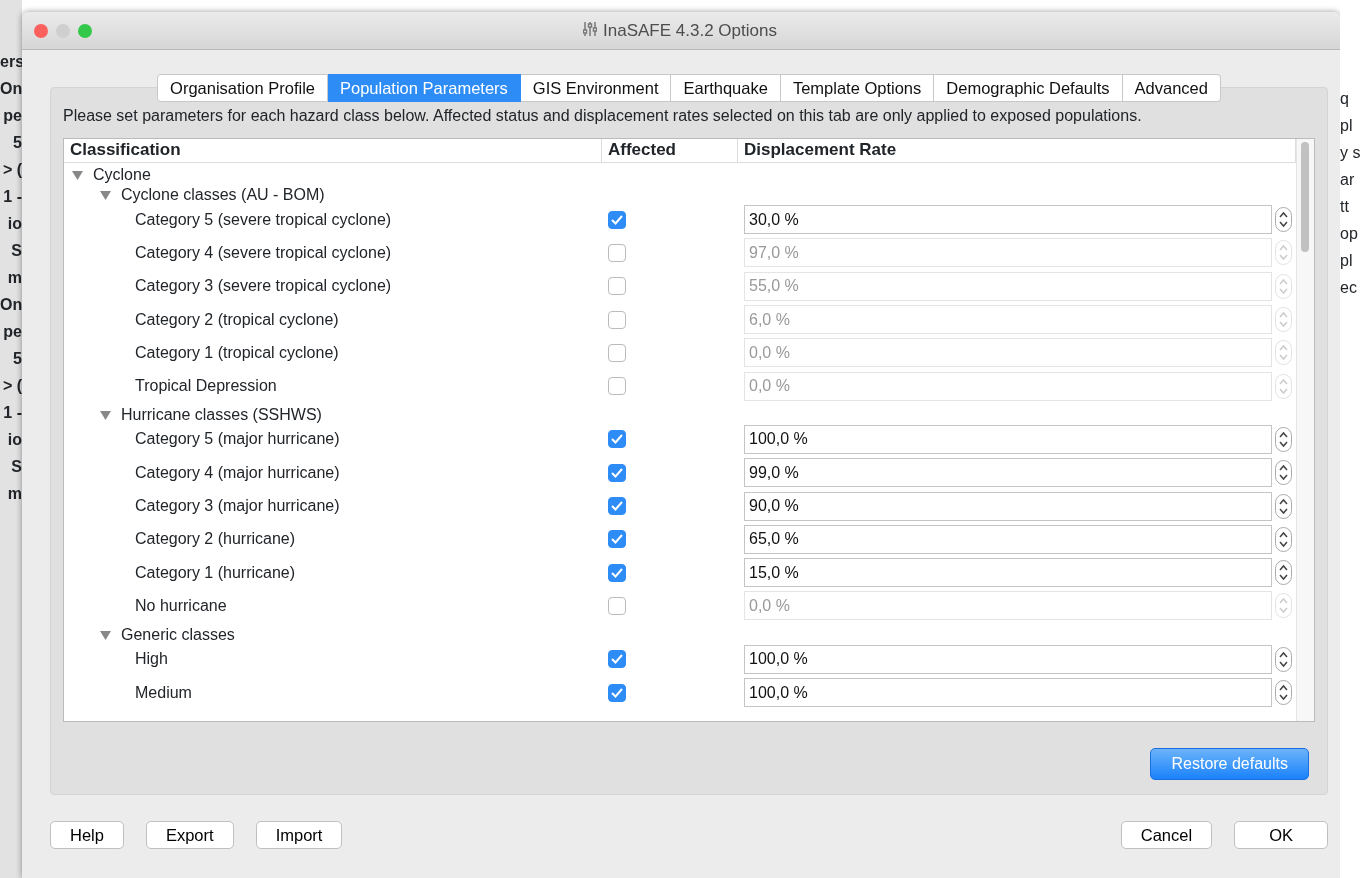 This screenshot has width=1368, height=878. I want to click on displacement-rate-field: 15,0 %, so click(1008, 573).